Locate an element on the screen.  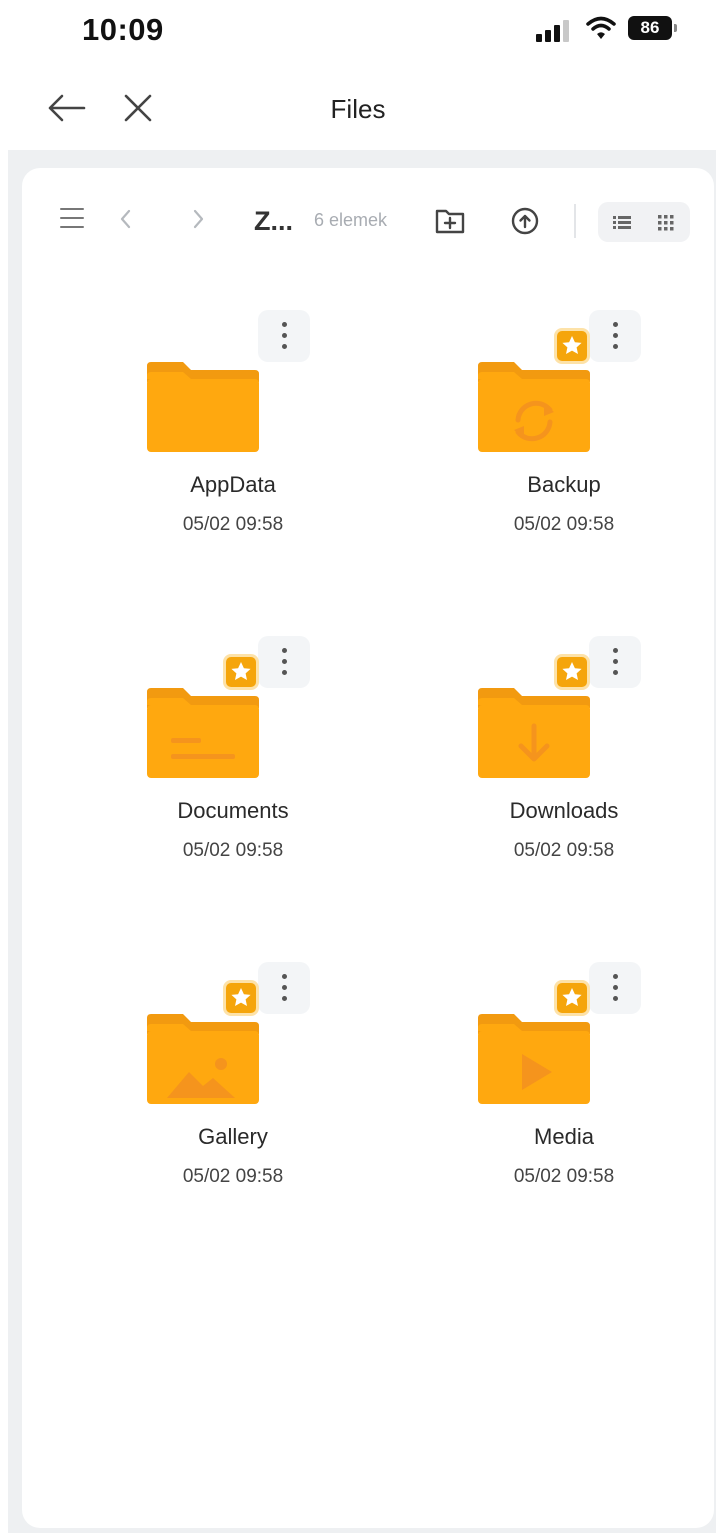
wifi-icon is located at coordinates (601, 28).